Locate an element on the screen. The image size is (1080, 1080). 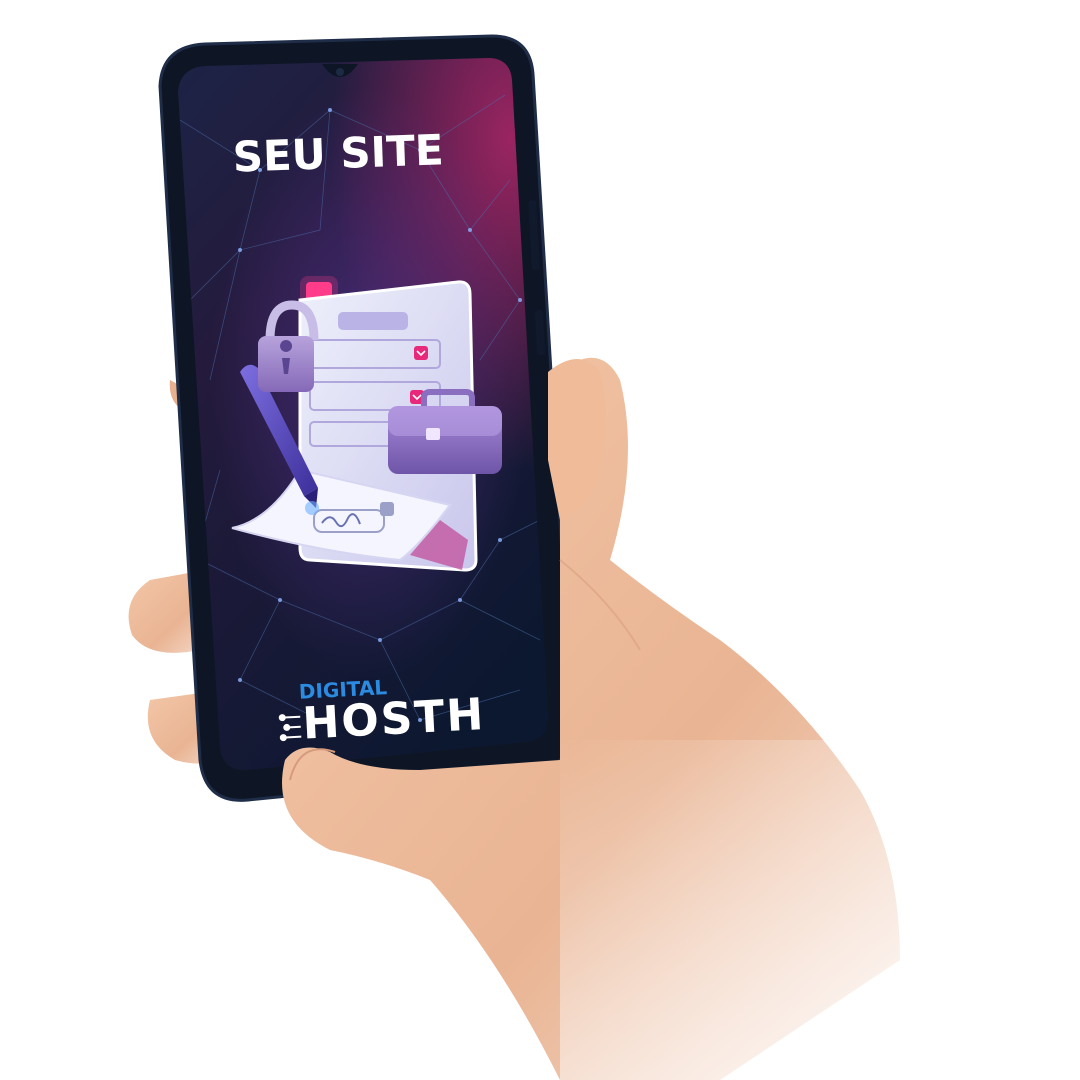
brand-main-word: HOSTH is located at coordinates (393, 719).